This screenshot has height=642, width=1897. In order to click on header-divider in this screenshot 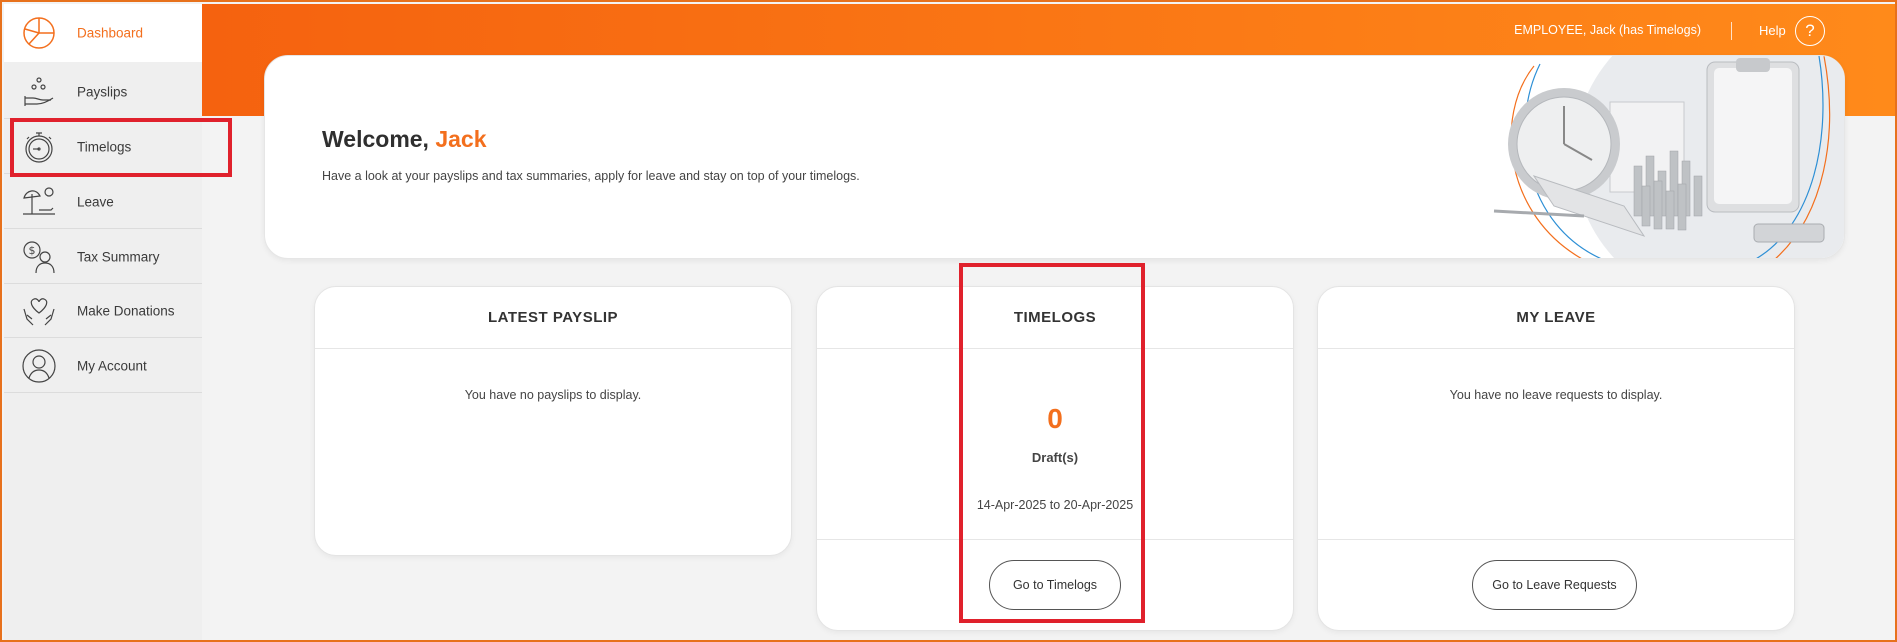, I will do `click(1731, 31)`.